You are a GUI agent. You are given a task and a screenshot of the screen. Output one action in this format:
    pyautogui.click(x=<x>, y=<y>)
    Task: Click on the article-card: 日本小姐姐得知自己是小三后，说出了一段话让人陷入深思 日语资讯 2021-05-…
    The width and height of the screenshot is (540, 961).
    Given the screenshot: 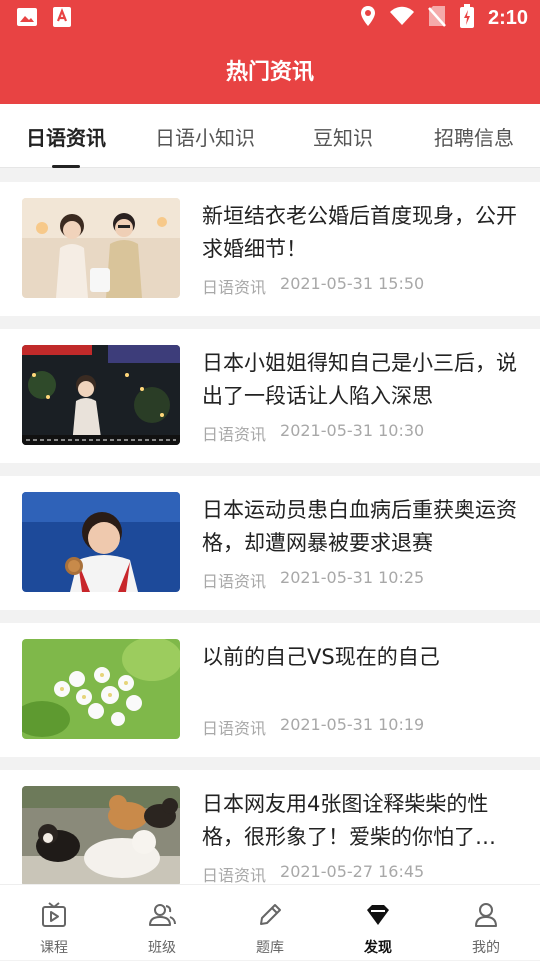 What is the action you would take?
    pyautogui.click(x=270, y=396)
    